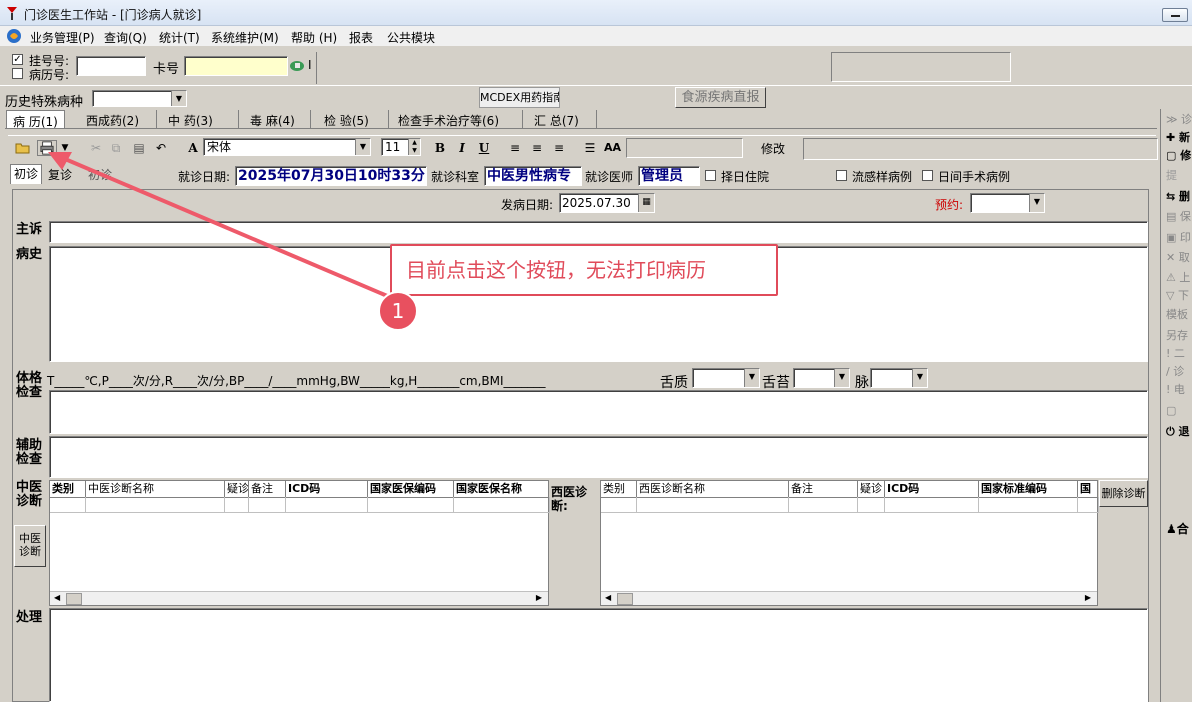 This screenshot has height=702, width=1192. Describe the element at coordinates (220, 226) in the screenshot. I see `annotation-arrow` at that location.